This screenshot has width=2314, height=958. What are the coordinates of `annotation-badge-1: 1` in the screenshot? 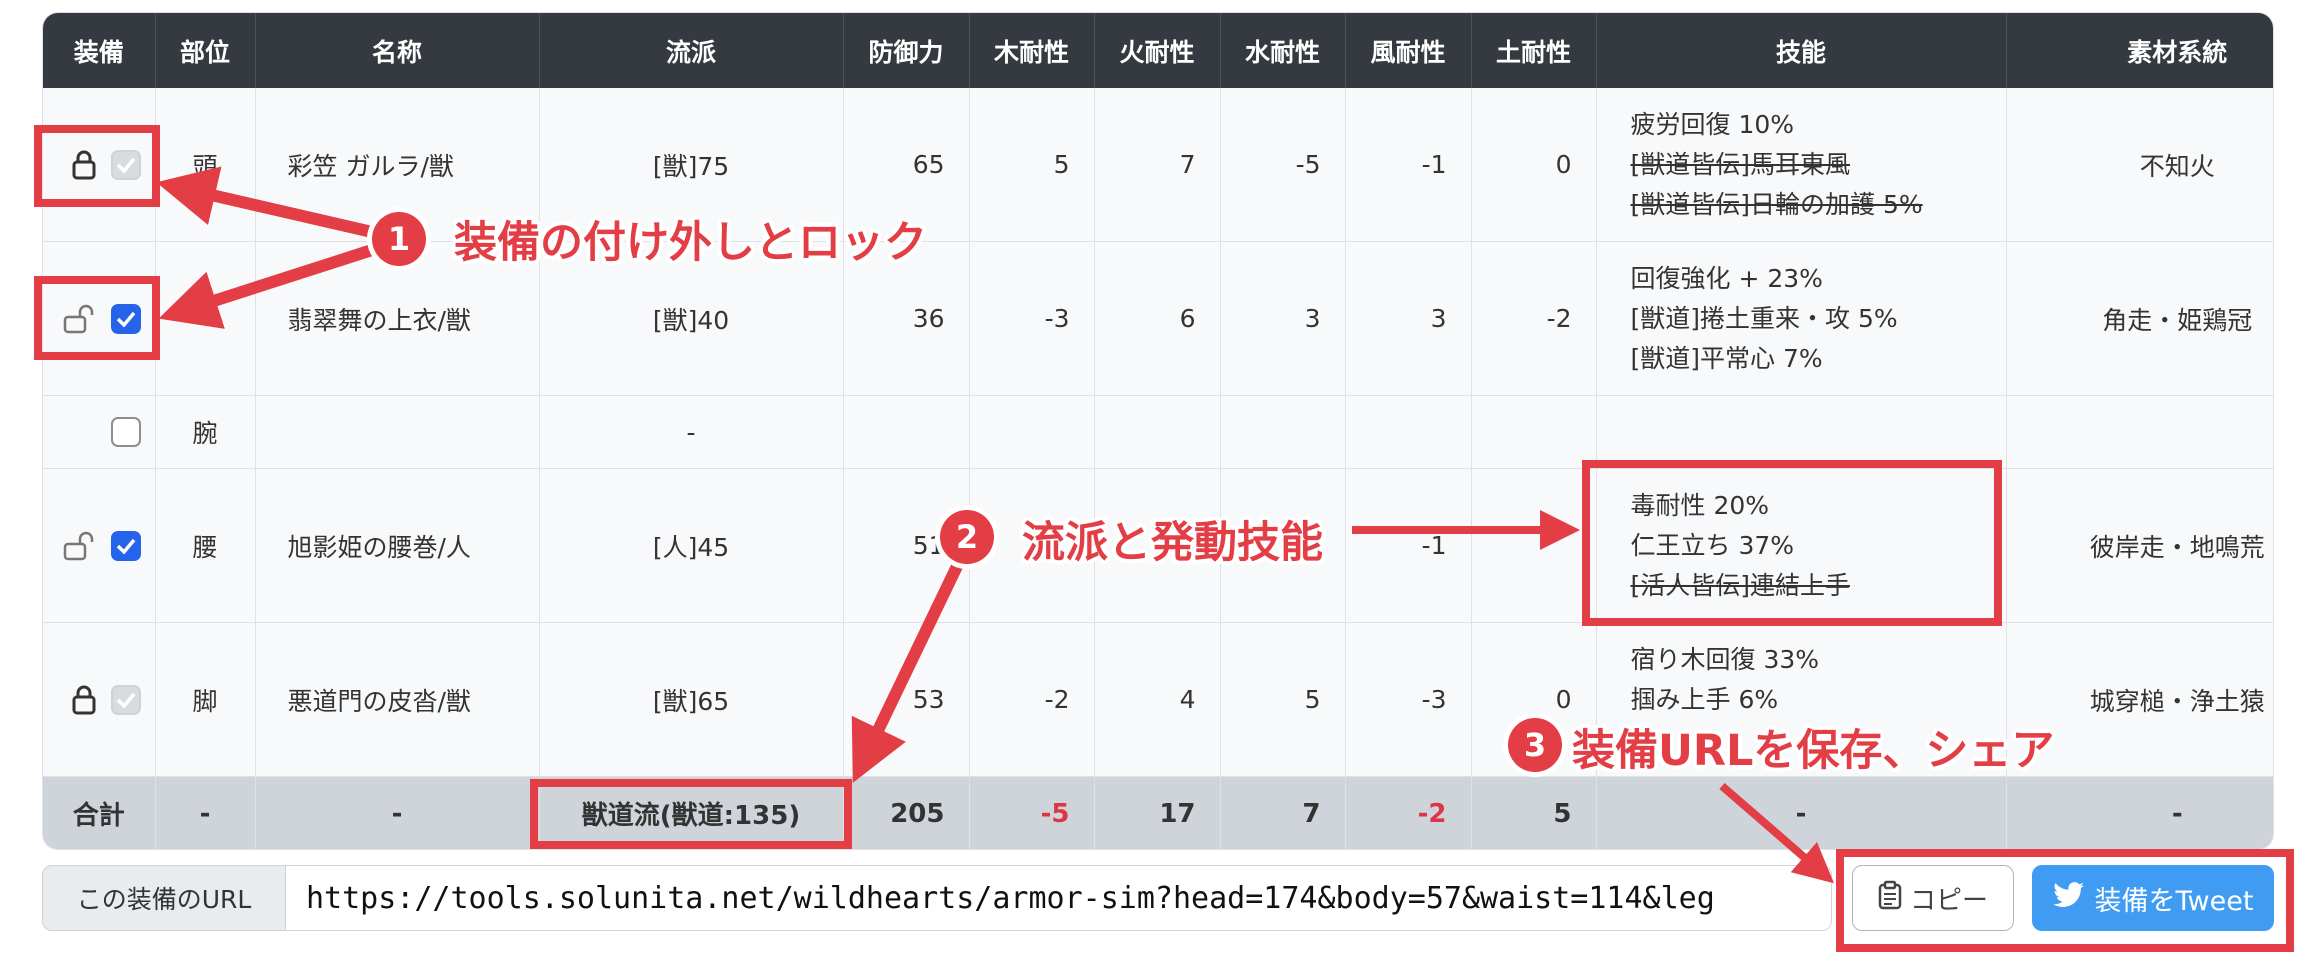 It's located at (399, 239).